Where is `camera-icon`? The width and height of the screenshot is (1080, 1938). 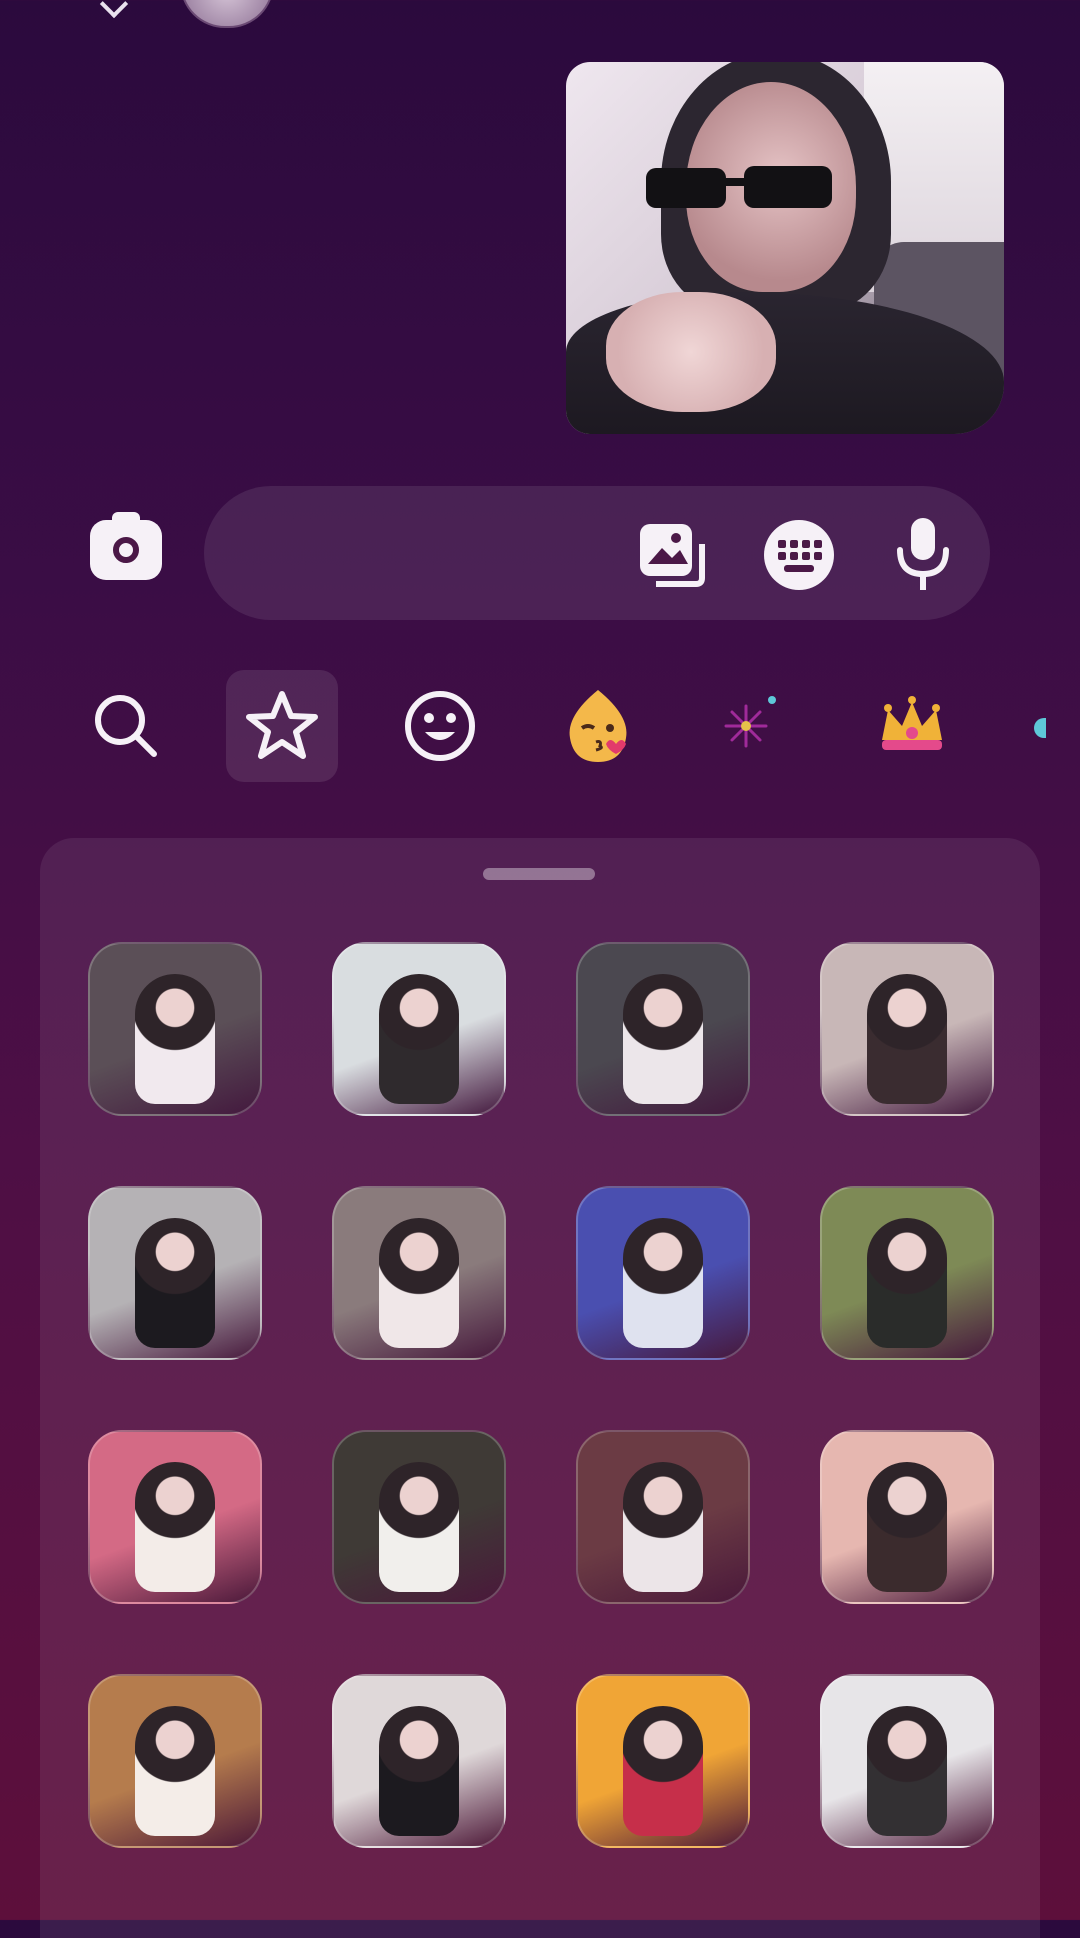 camera-icon is located at coordinates (126, 550).